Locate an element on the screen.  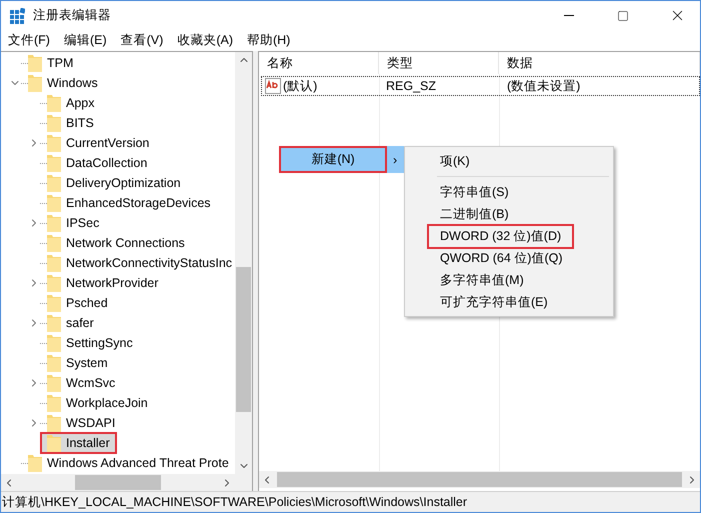
window-title: 注册表编辑器 is located at coordinates (72, 15).